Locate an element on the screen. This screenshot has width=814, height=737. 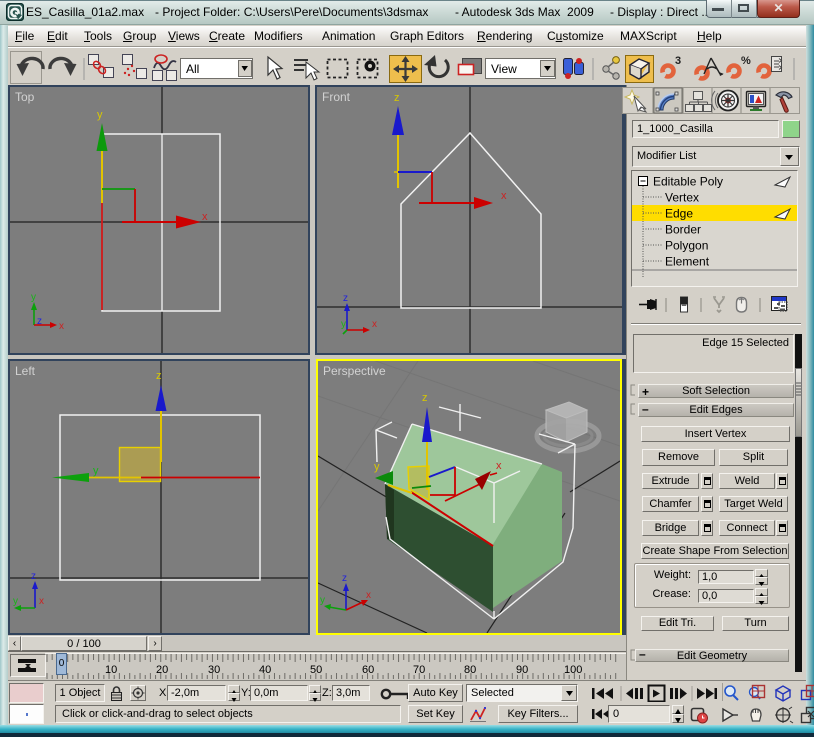
svg-text: Polygon is located at coordinates (686, 246).